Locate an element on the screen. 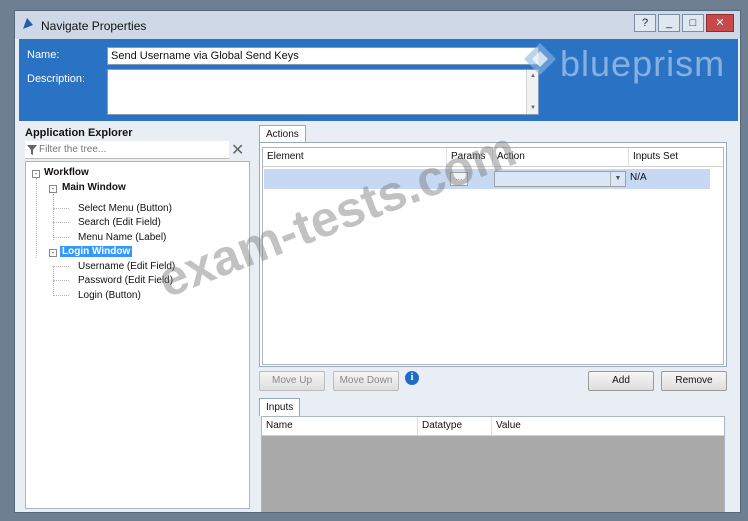 This screenshot has width=748, height=521. name-label: Name: is located at coordinates (43, 55).